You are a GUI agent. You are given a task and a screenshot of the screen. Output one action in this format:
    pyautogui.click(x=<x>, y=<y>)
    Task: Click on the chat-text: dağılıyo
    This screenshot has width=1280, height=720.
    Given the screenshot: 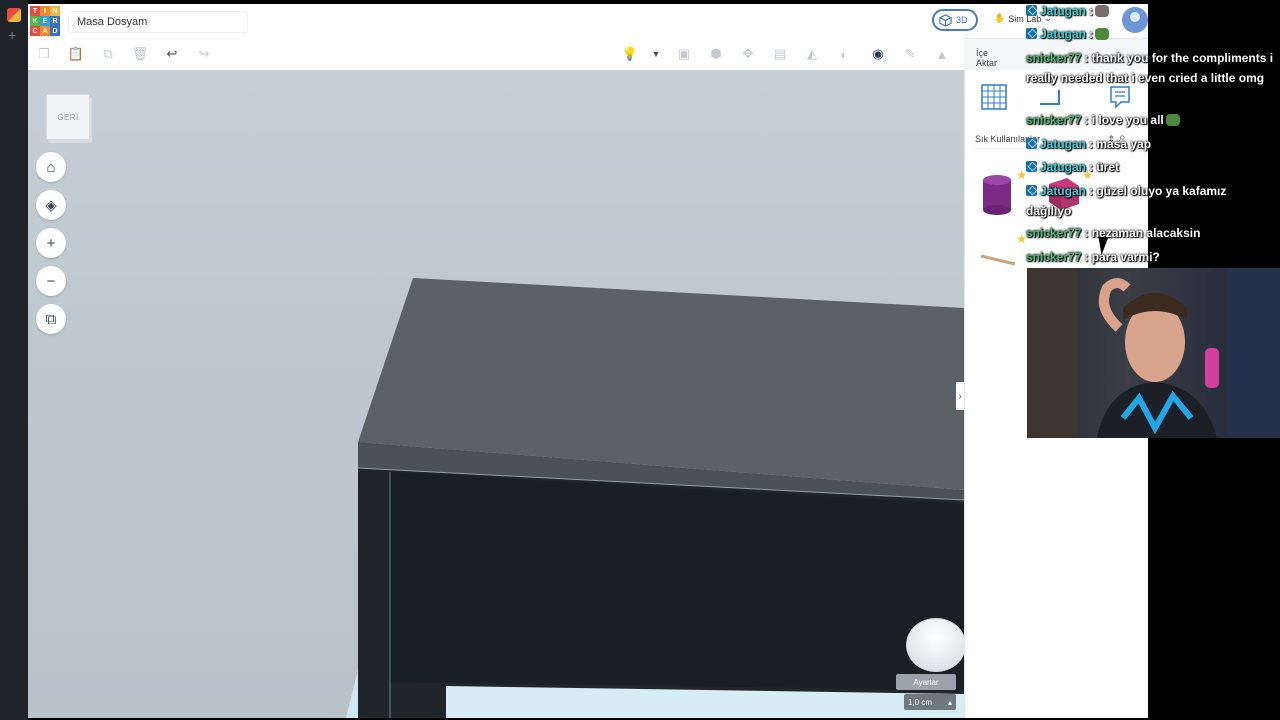 What is the action you would take?
    pyautogui.click(x=1049, y=211)
    